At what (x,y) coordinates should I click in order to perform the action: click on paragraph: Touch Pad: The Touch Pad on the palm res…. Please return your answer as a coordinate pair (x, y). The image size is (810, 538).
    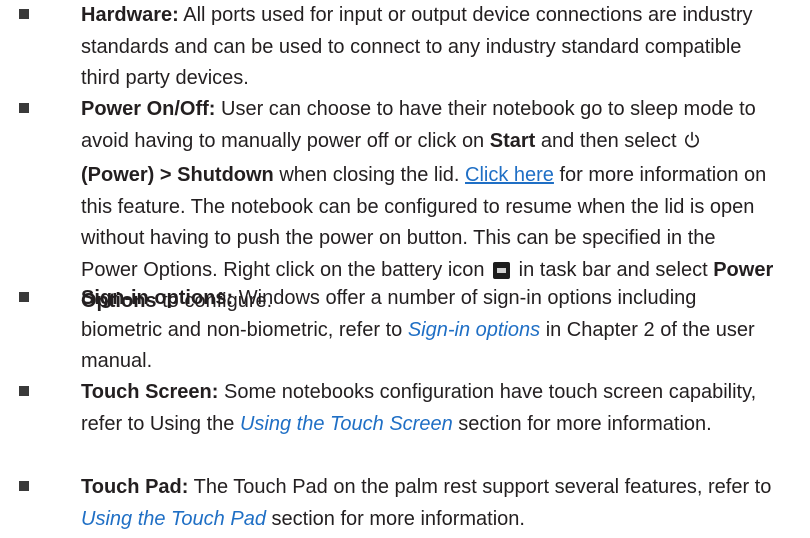
    Looking at the image, I should click on (427, 503).